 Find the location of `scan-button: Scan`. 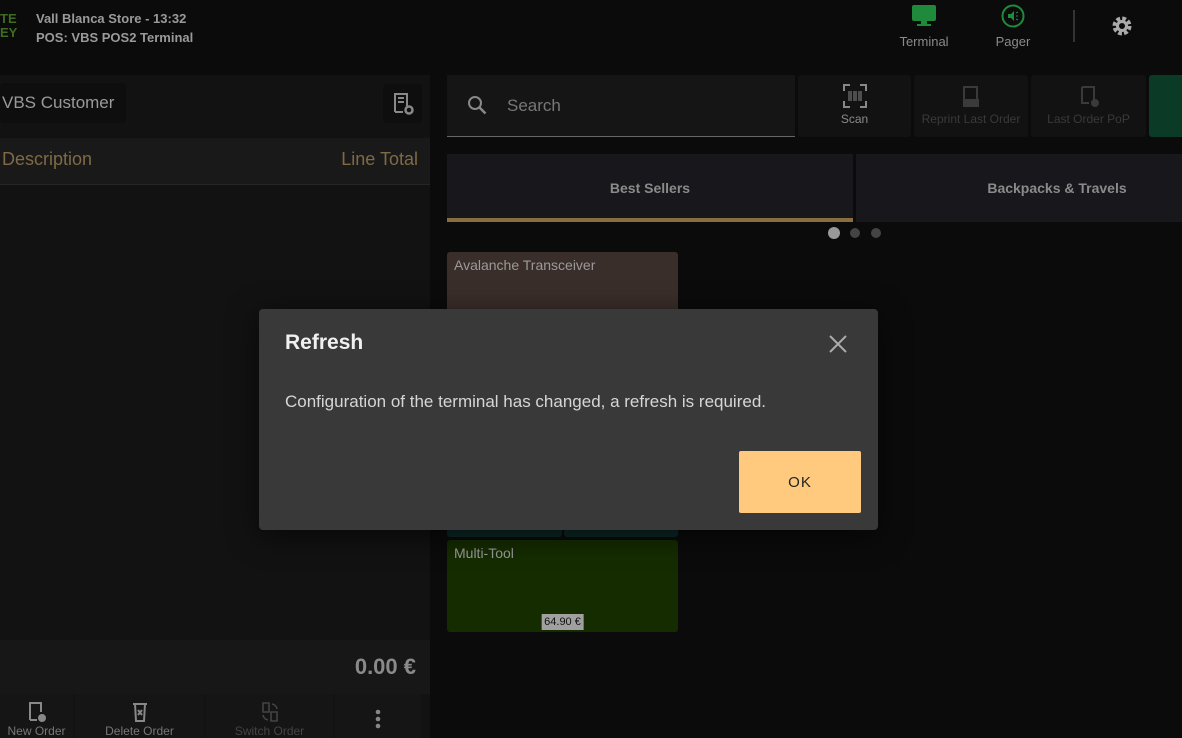

scan-button: Scan is located at coordinates (854, 106).